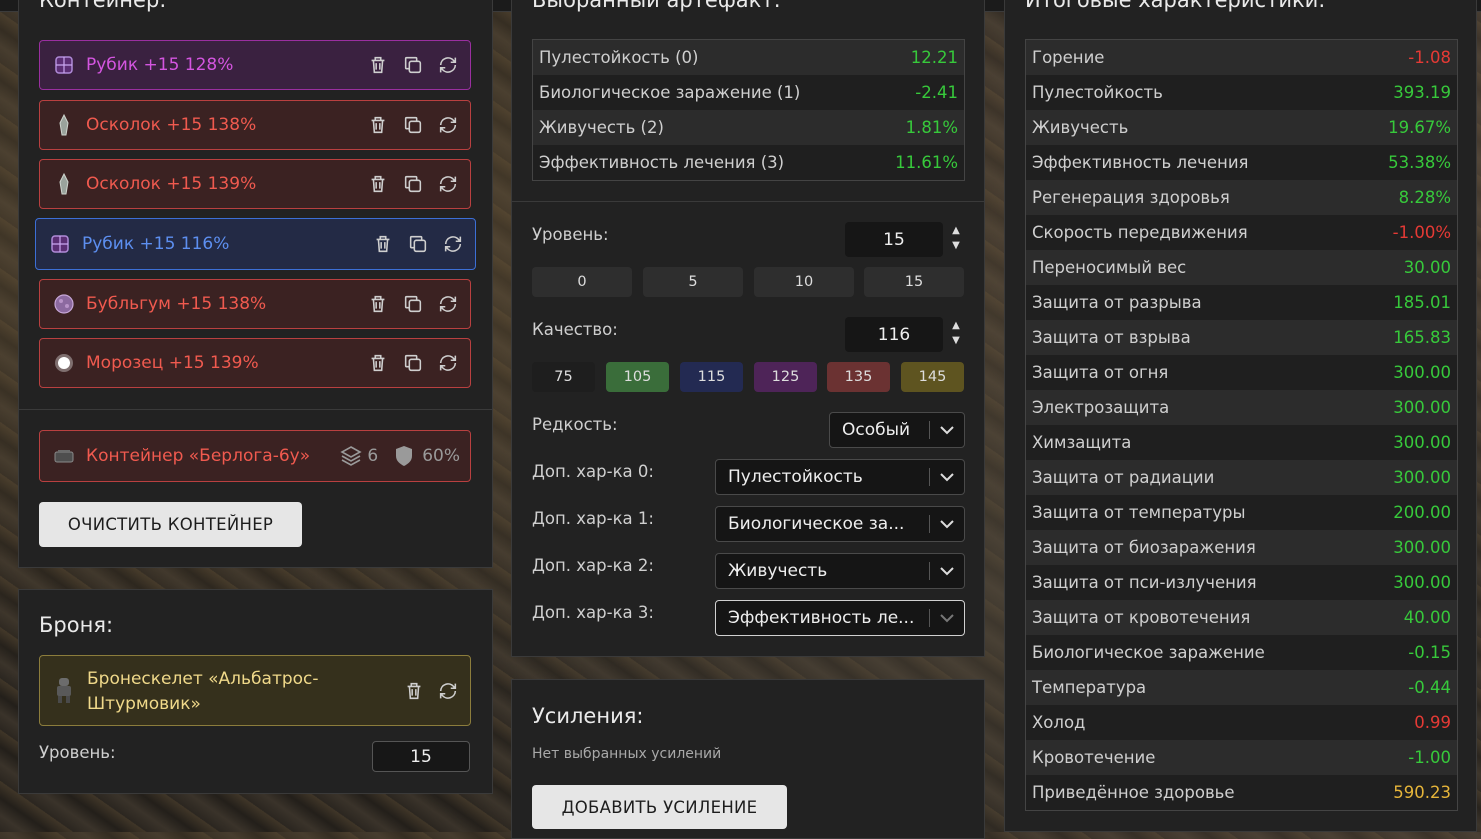  Describe the element at coordinates (804, 282) in the screenshot. I see `level-preset-button: 10` at that location.